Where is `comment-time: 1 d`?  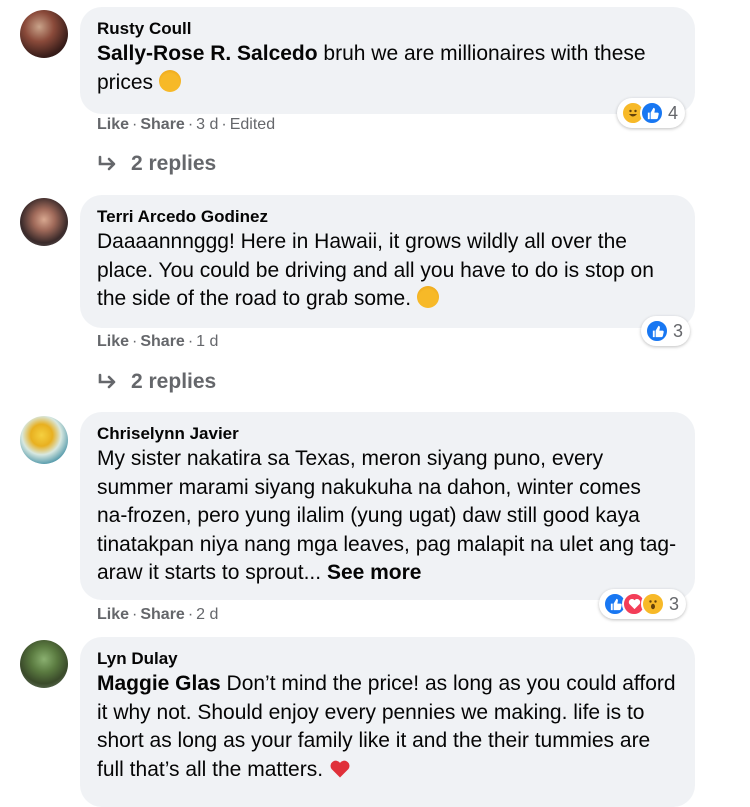
comment-time: 1 d is located at coordinates (207, 341).